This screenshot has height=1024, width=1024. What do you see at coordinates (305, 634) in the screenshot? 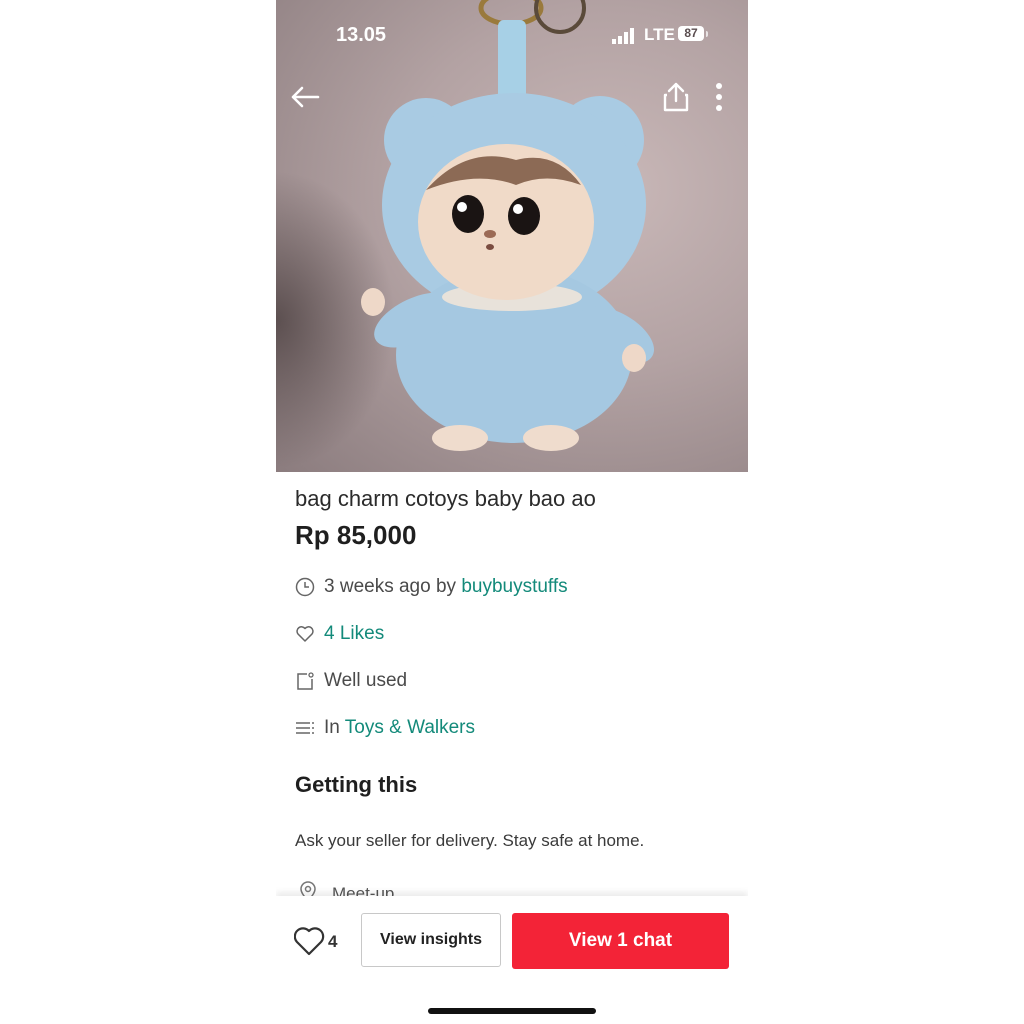
I see `heart-icon` at bounding box center [305, 634].